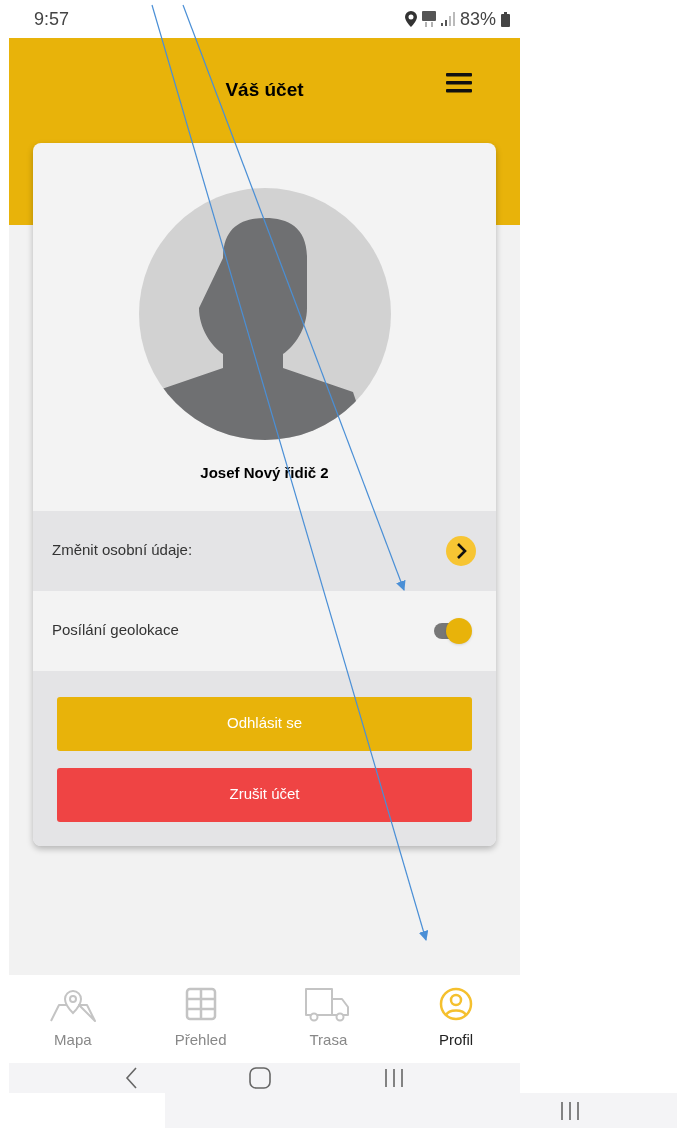  What do you see at coordinates (264, 90) in the screenshot?
I see `page-title: Váš účet` at bounding box center [264, 90].